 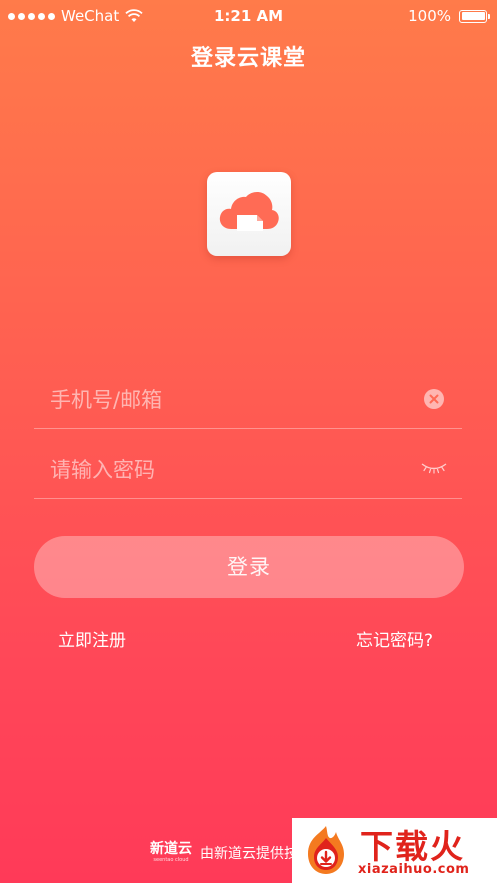 I want to click on register-link: 立即注册, so click(x=92, y=638).